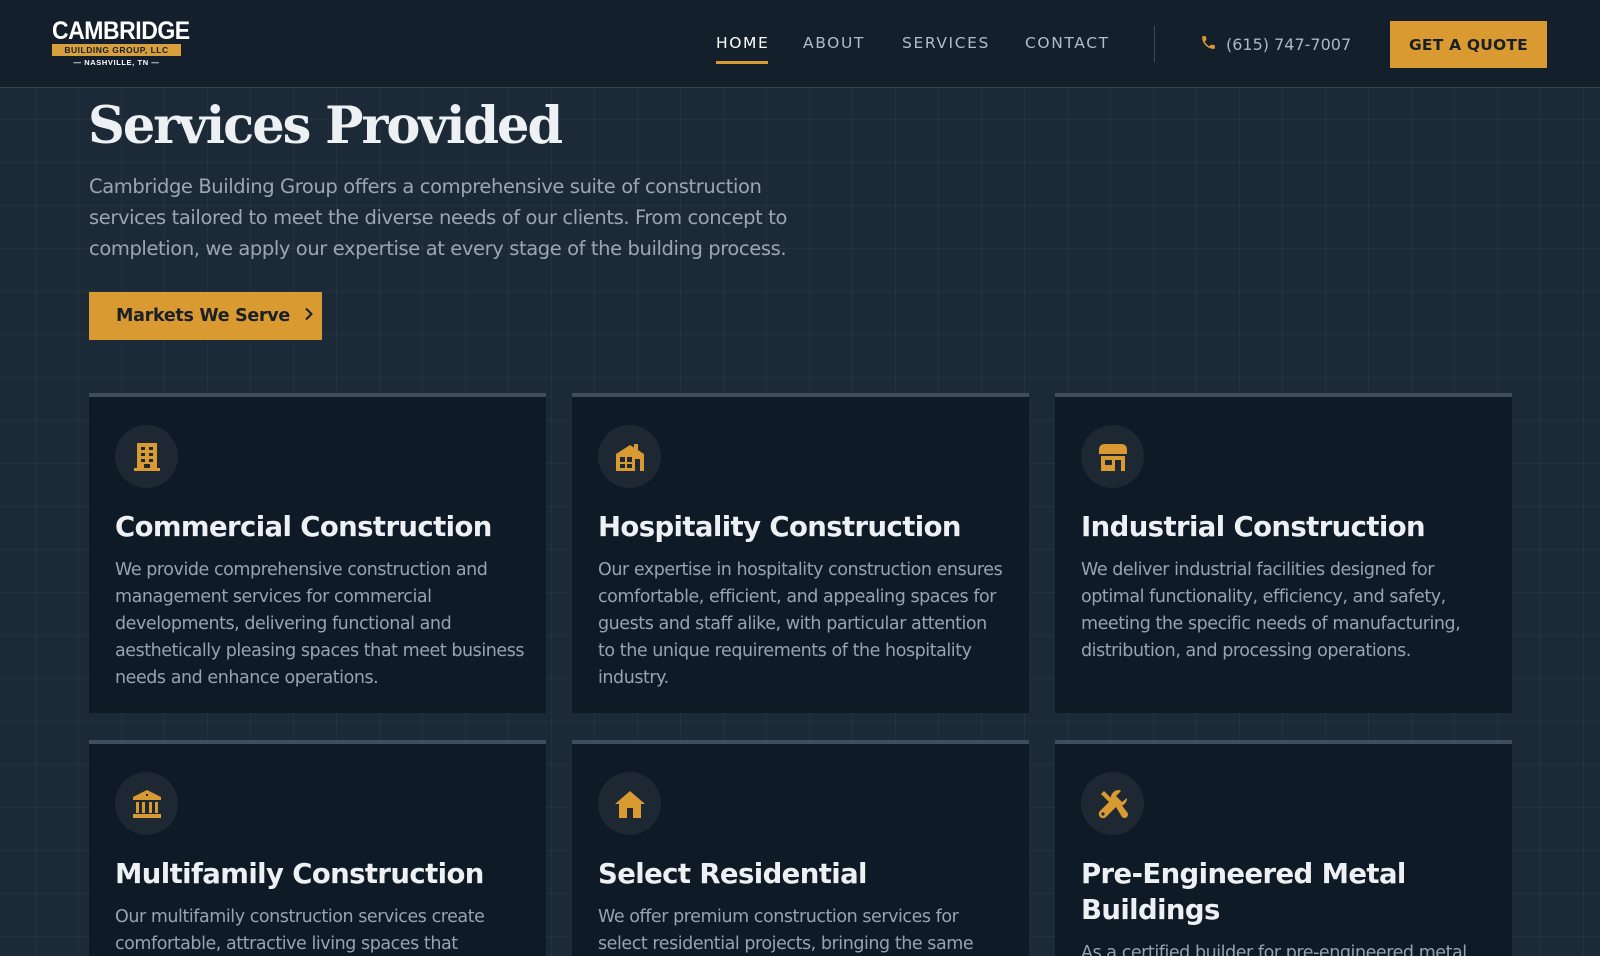 This screenshot has width=1600, height=956. Describe the element at coordinates (203, 316) in the screenshot. I see `markets-button-label: Markets We Serve` at that location.